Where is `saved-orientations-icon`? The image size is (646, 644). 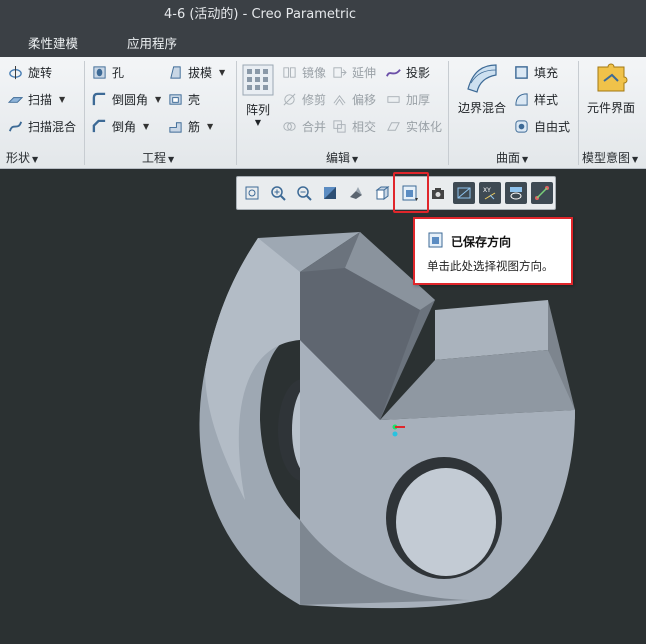
saved-orientations-icon is located at coordinates (435, 240).